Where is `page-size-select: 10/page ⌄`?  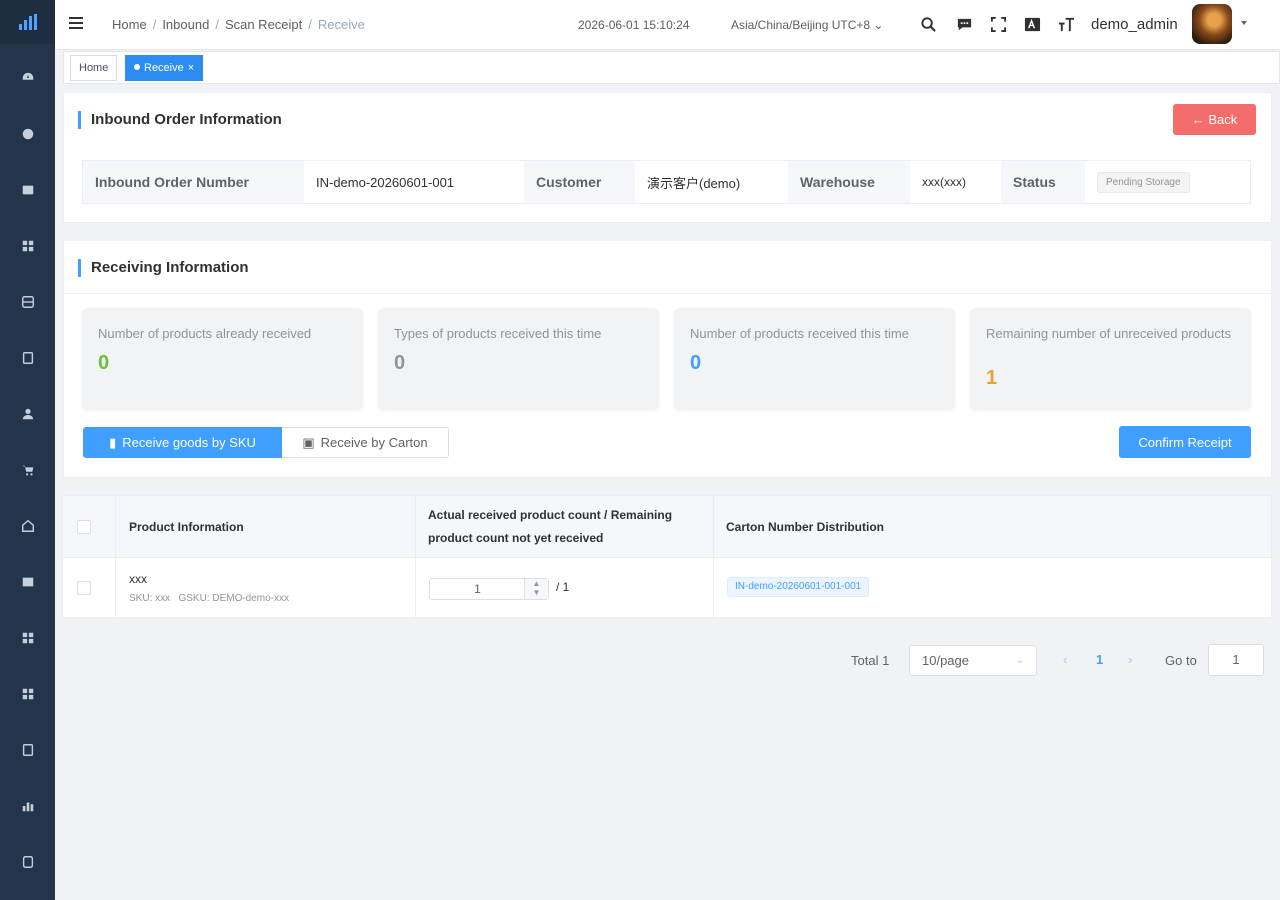 page-size-select: 10/page ⌄ is located at coordinates (973, 660).